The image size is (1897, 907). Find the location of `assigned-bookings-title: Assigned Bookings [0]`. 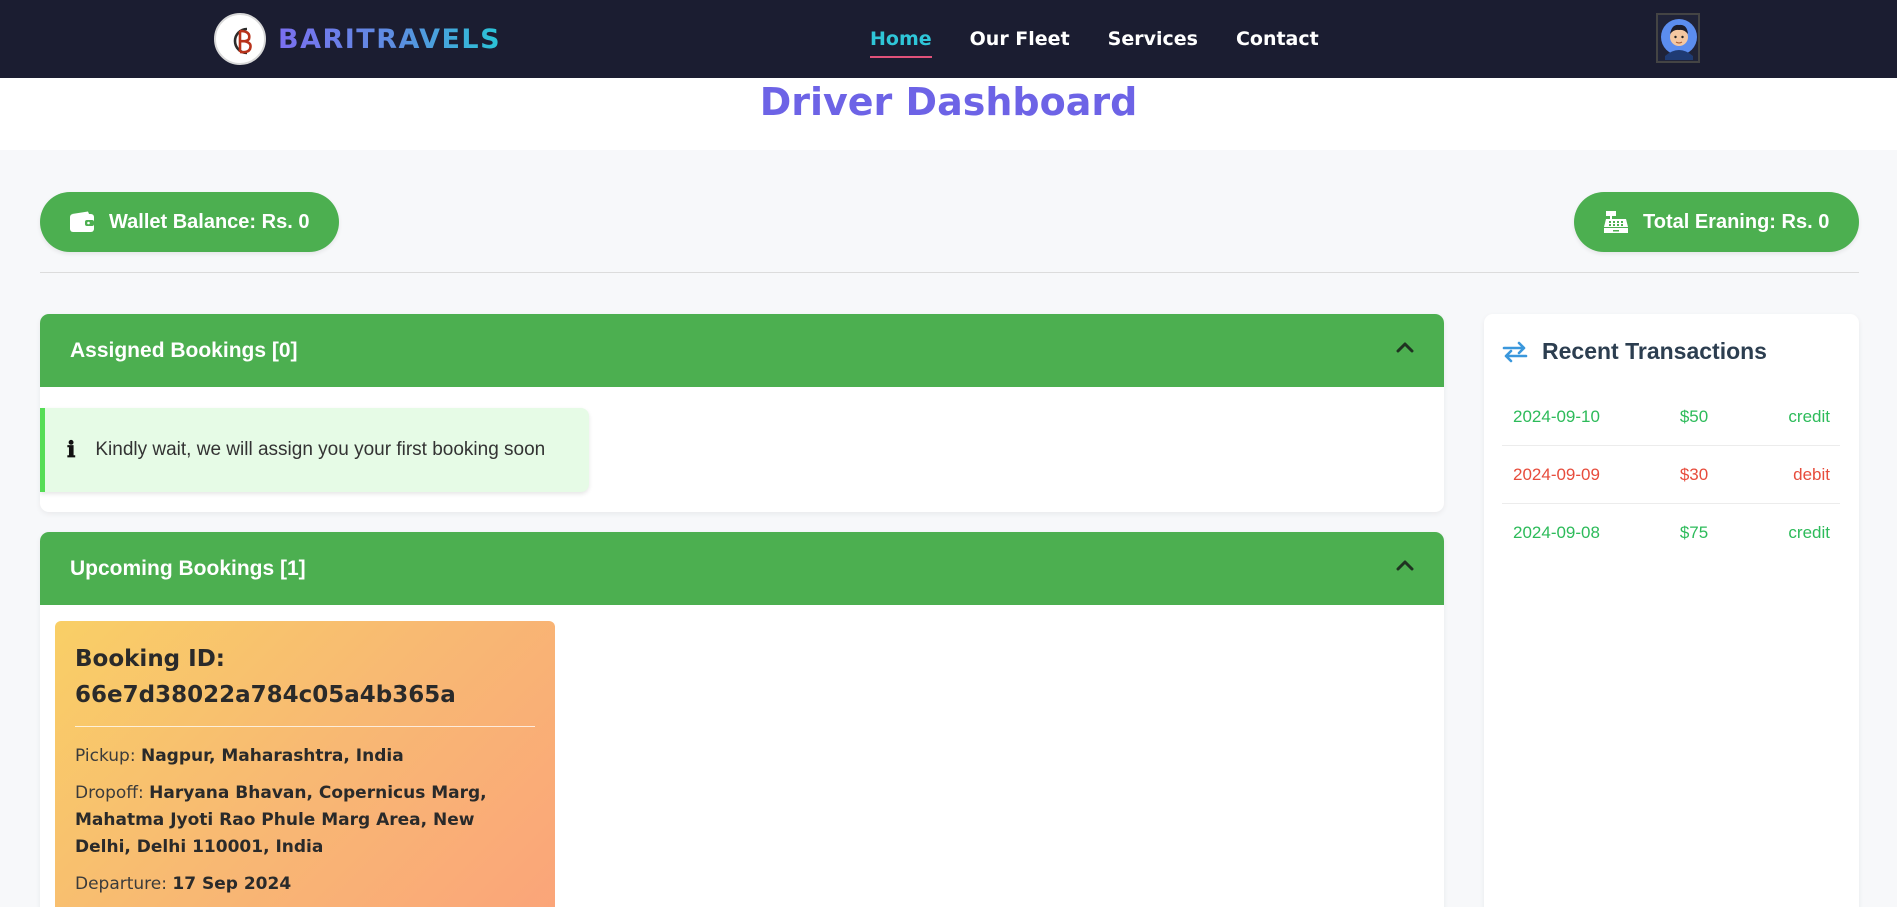

assigned-bookings-title: Assigned Bookings [0] is located at coordinates (184, 350).